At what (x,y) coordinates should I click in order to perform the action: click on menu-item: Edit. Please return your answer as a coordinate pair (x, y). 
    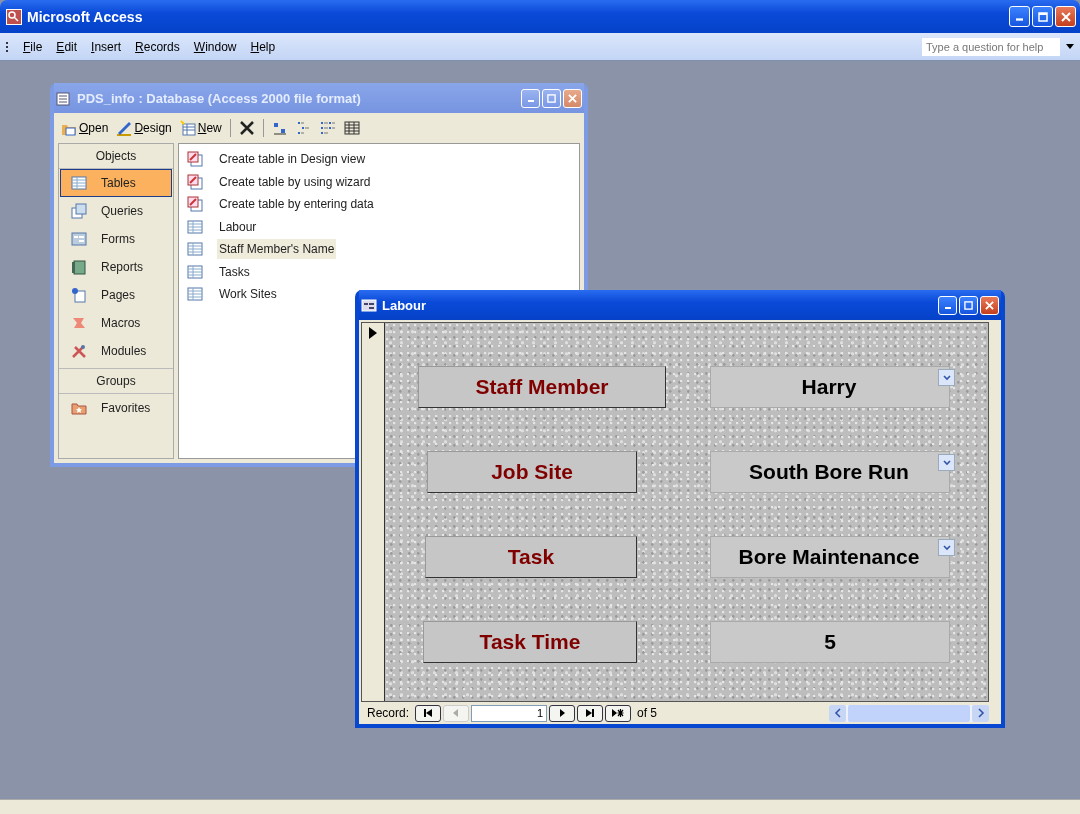
    Looking at the image, I should click on (67, 46).